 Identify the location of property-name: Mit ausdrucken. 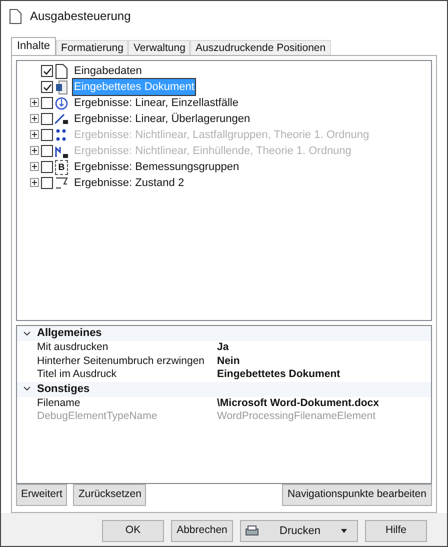
(73, 348).